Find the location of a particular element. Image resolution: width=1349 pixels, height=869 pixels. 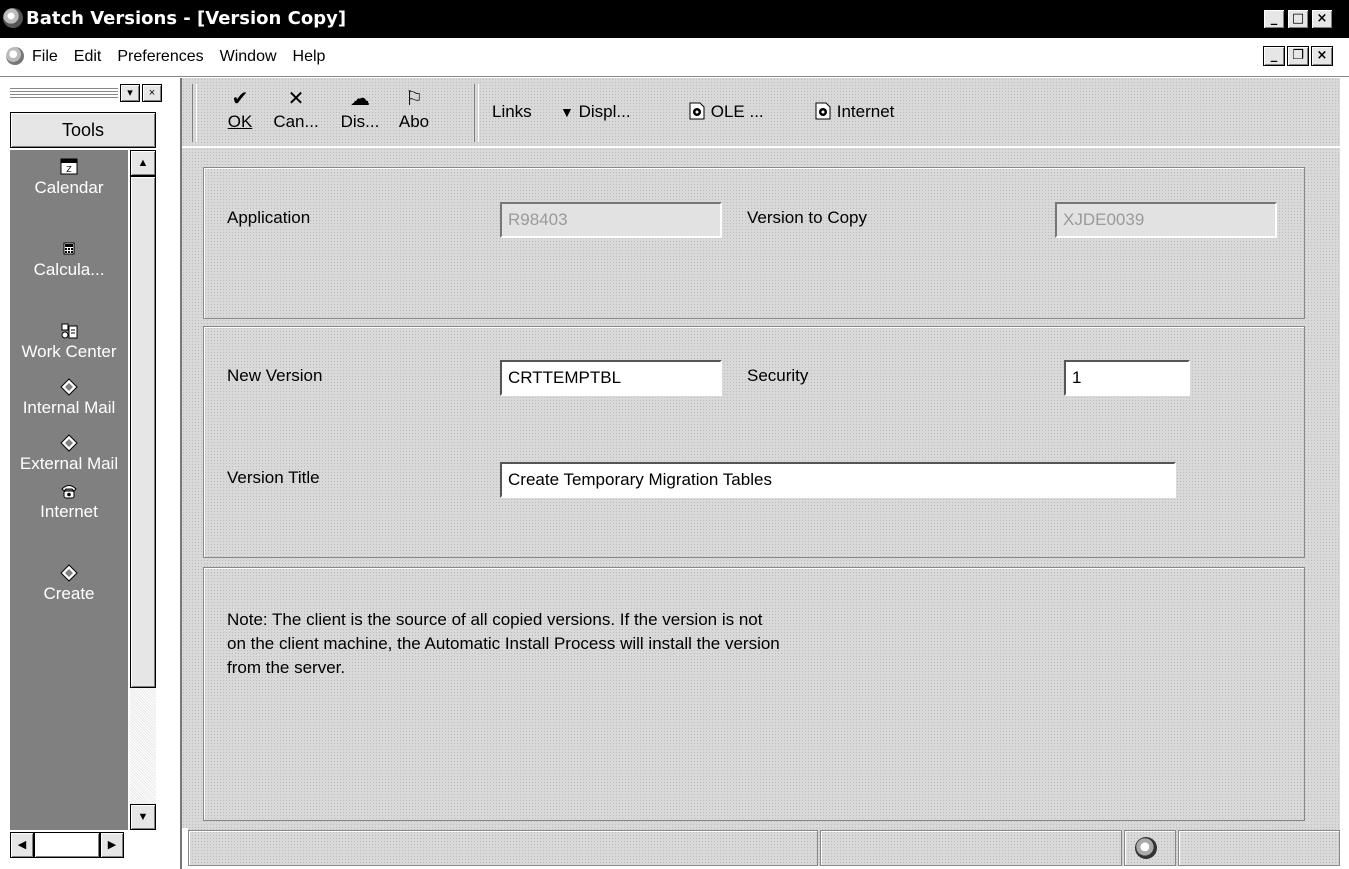

links-menu: Links is located at coordinates (512, 112).